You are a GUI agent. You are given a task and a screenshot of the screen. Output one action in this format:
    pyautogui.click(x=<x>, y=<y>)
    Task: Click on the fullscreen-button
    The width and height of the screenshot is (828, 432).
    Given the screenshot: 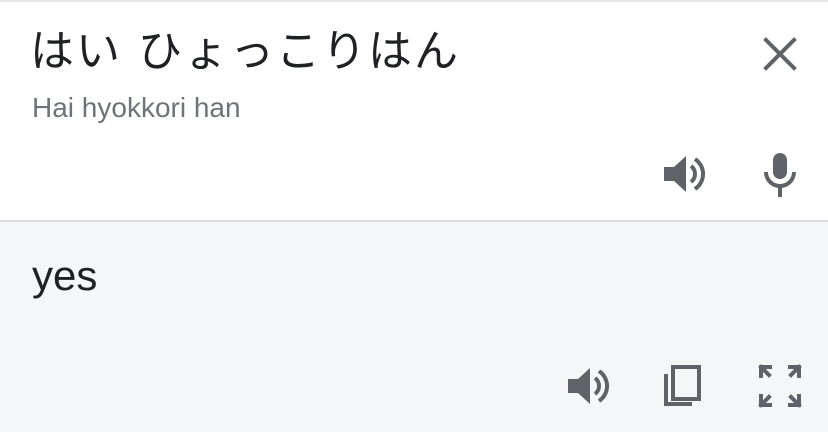 What is the action you would take?
    pyautogui.click(x=780, y=386)
    